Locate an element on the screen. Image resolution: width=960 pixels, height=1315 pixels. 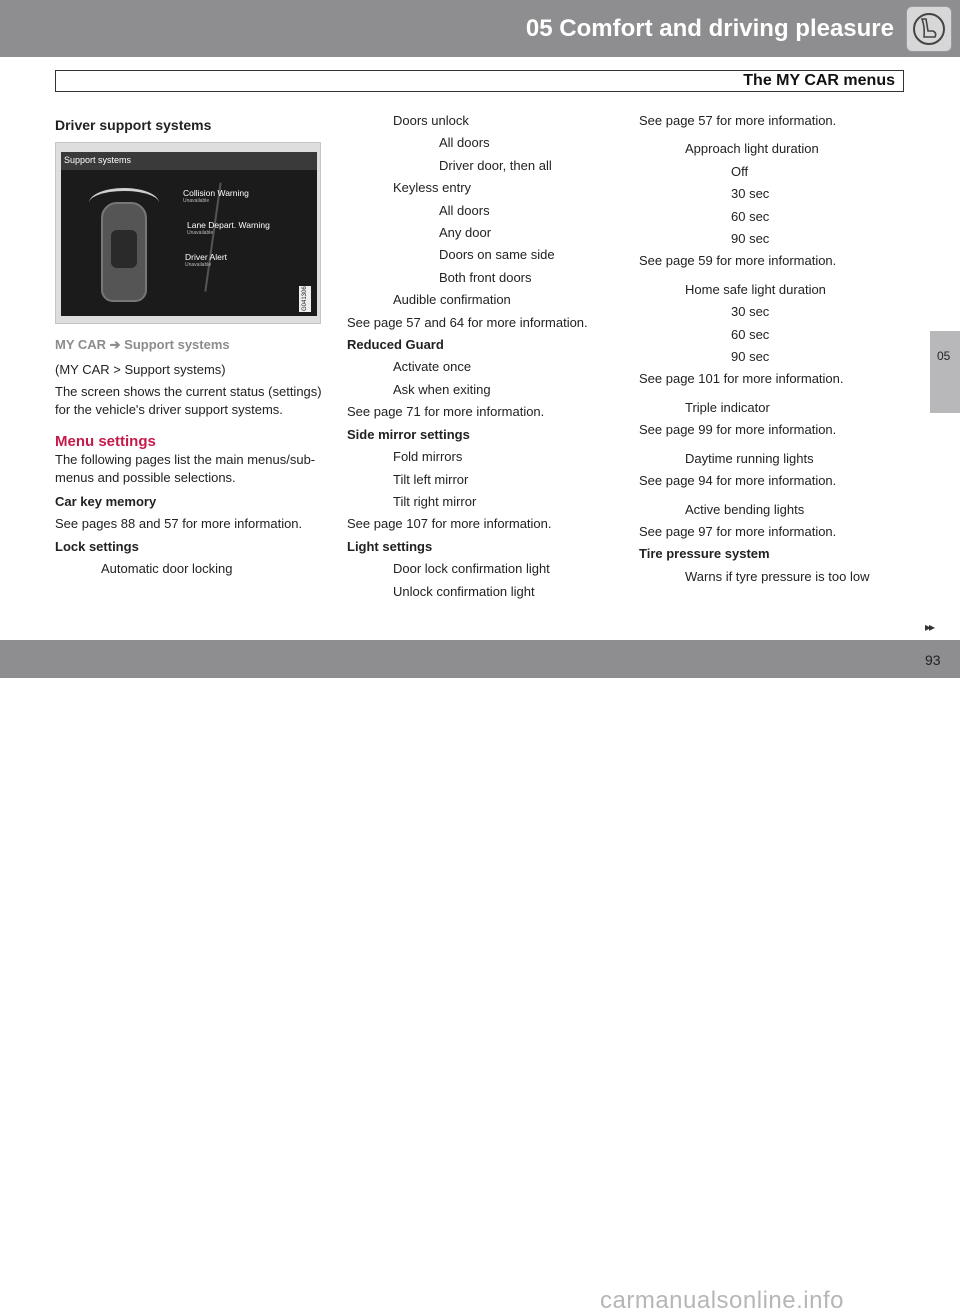
screen-header: Support systems is located at coordinates (189, 161).